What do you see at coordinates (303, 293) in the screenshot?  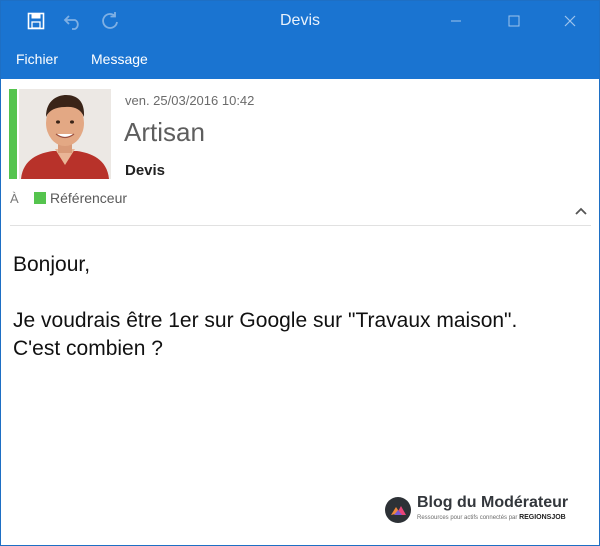 I see `body-line` at bounding box center [303, 293].